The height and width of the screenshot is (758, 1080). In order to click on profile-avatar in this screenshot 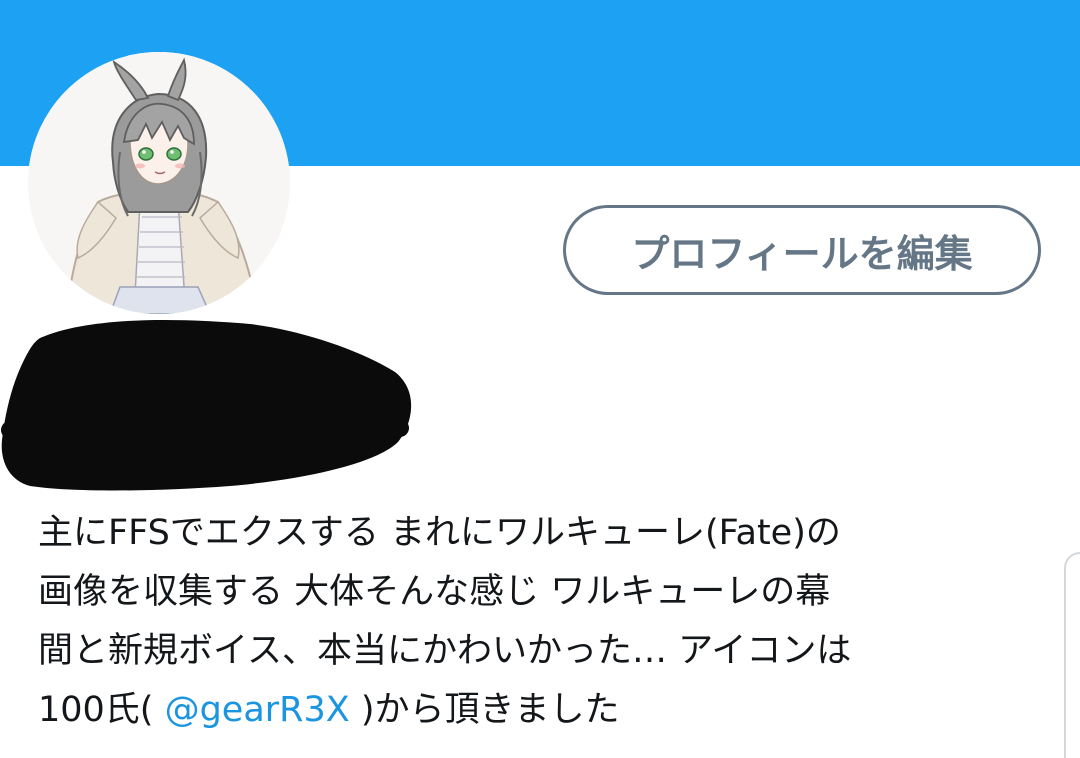, I will do `click(159, 183)`.